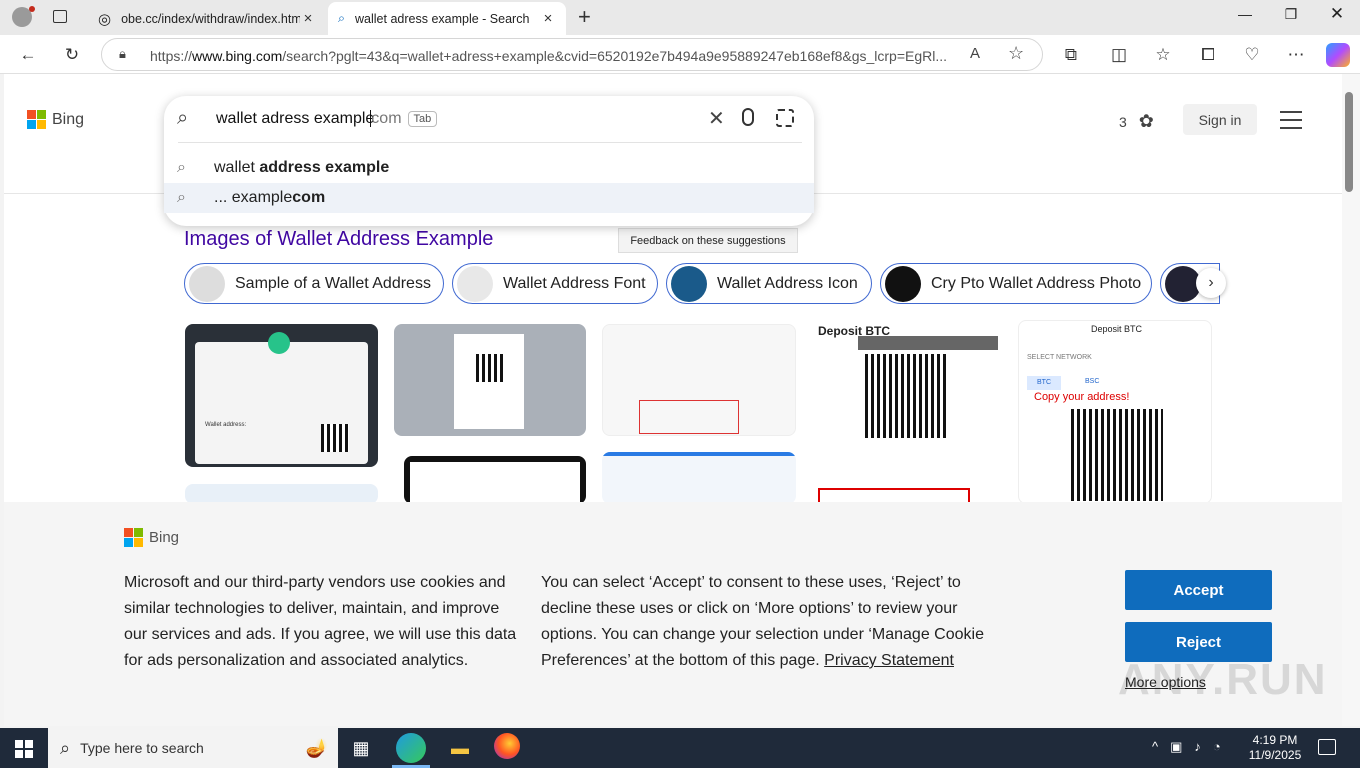 The width and height of the screenshot is (1360, 768). What do you see at coordinates (105, 19) in the screenshot?
I see `globe-icon: ◎` at bounding box center [105, 19].